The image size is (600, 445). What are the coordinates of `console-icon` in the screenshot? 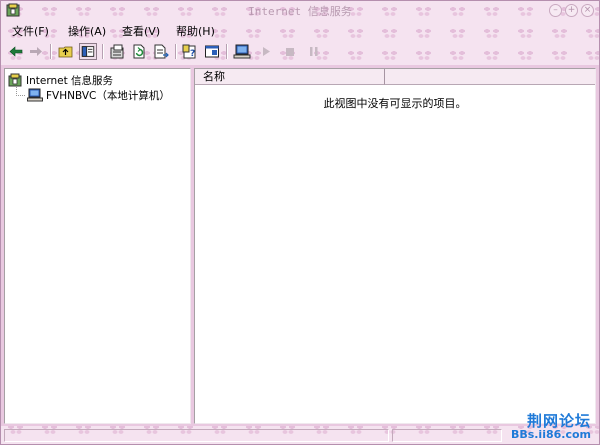 It's located at (212, 51).